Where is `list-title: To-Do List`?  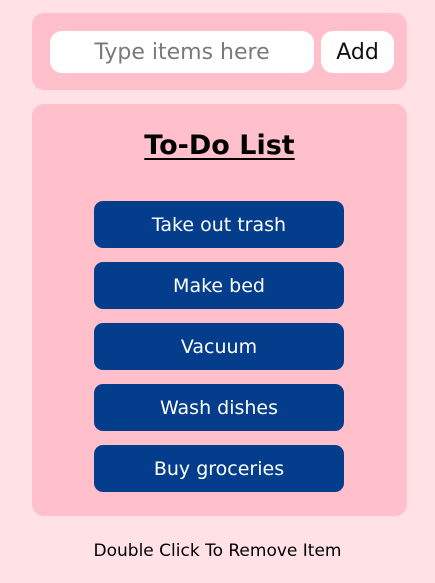
list-title: To-Do List is located at coordinates (219, 145).